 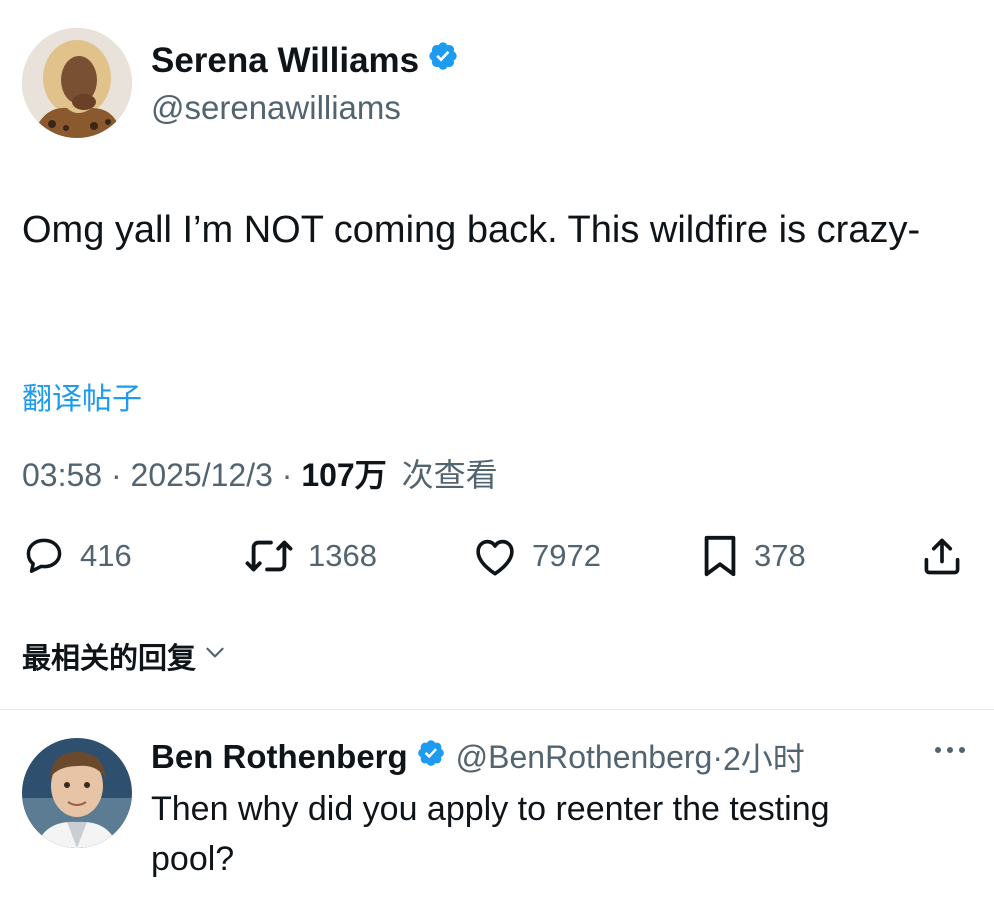 I want to click on reply-icon, so click(x=44, y=556).